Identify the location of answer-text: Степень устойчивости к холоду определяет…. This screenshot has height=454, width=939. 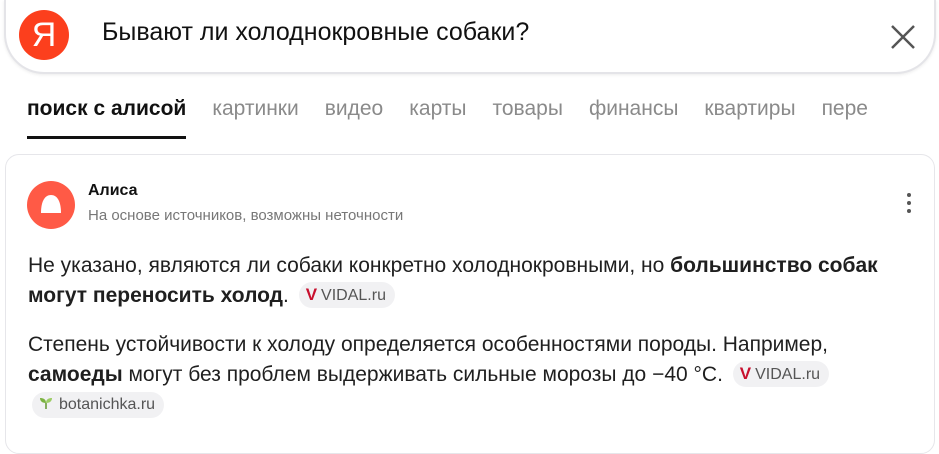
(428, 344).